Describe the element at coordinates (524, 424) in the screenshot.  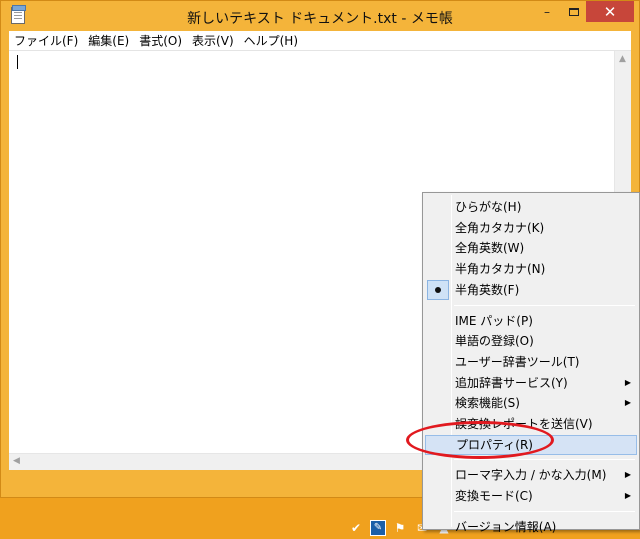
I see `ime-menu-item-label: 誤変換レポートを送信(V)` at that location.